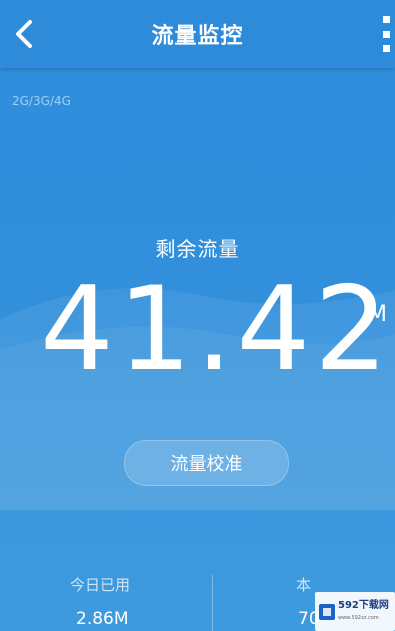  What do you see at coordinates (377, 314) in the screenshot?
I see `remaining-unit: M` at bounding box center [377, 314].